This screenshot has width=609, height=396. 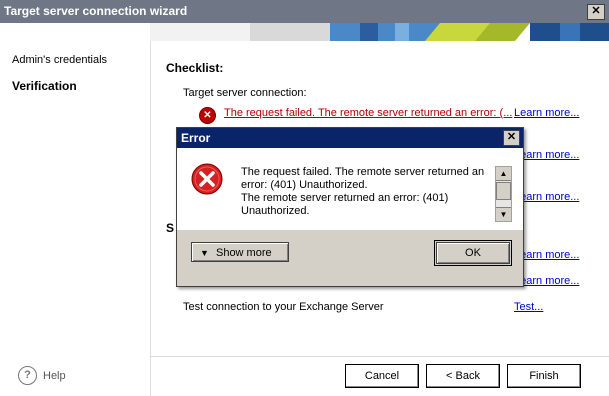 I want to click on error-icon, so click(x=207, y=179).